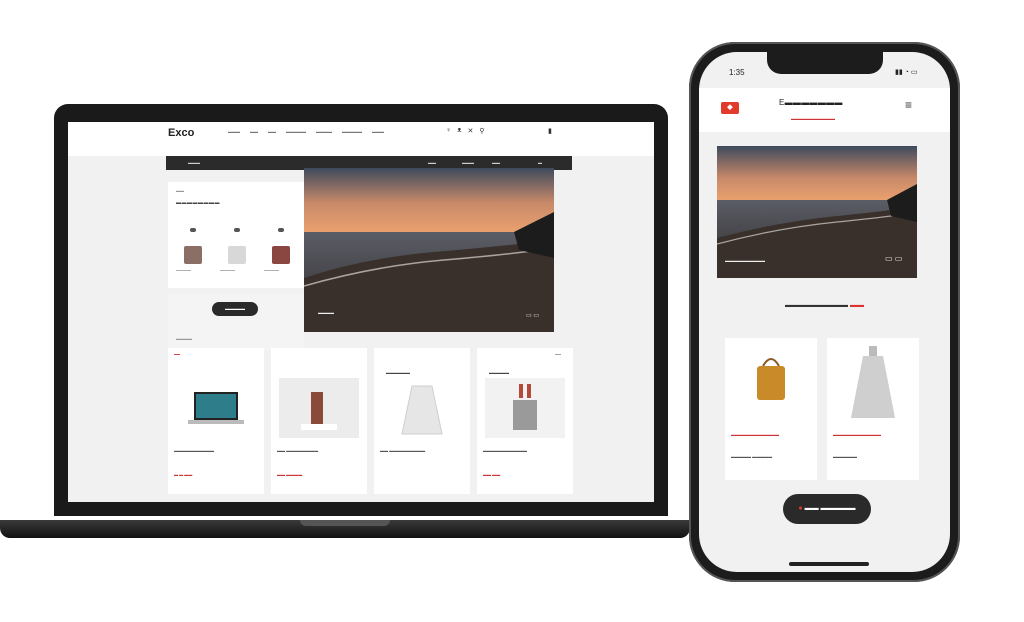  I want to click on menu-icon: ≡, so click(908, 105).